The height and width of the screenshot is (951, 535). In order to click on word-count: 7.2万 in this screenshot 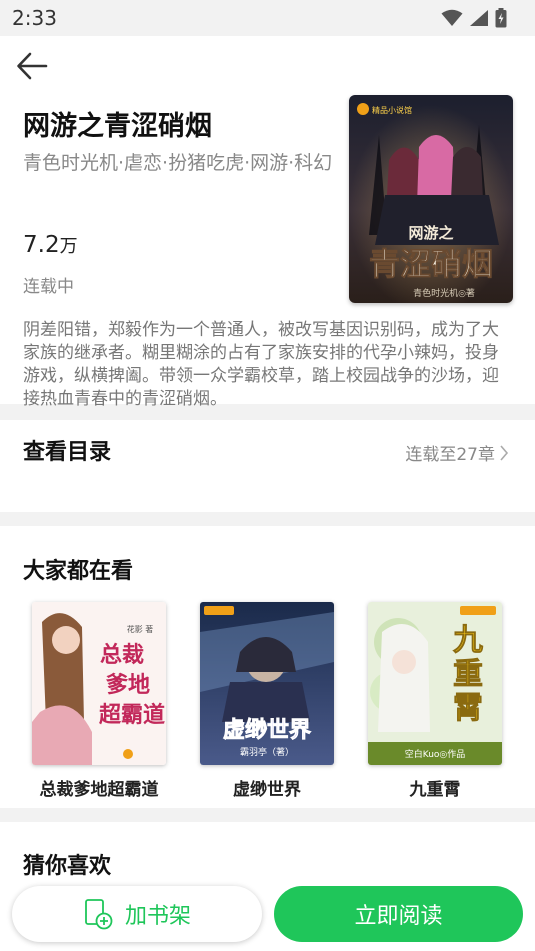, I will do `click(50, 245)`.